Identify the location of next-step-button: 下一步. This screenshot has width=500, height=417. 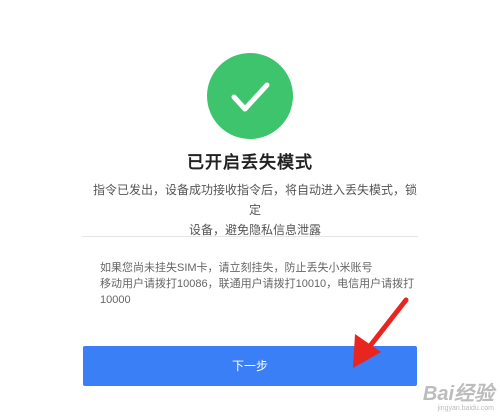
(250, 366).